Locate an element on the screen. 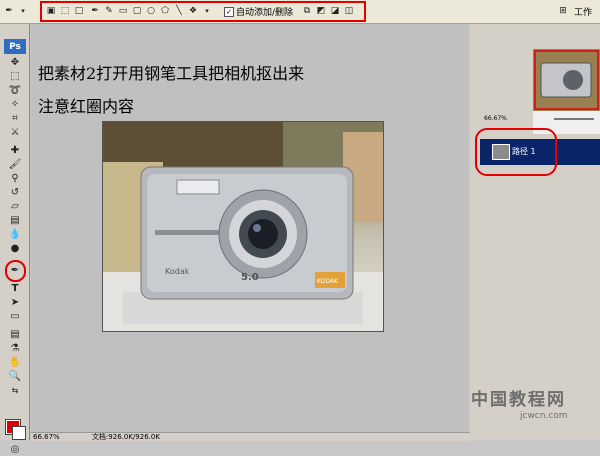  camera-mp-text: 5.0 is located at coordinates (250, 277).